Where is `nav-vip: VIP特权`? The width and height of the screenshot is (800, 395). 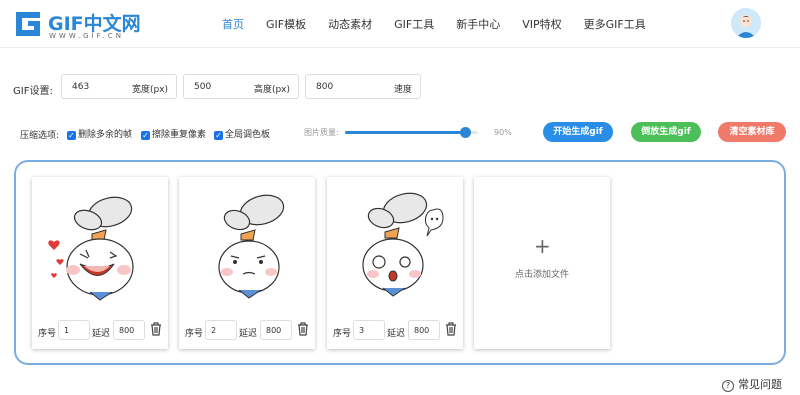
nav-vip: VIP特权 is located at coordinates (541, 24).